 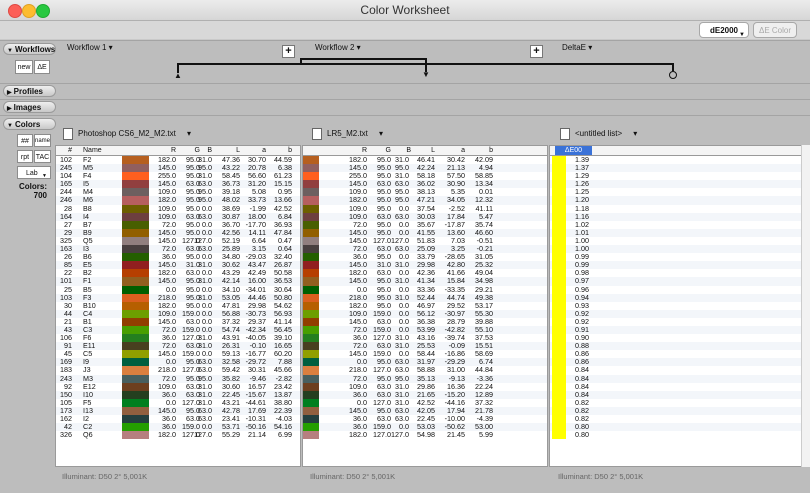 What do you see at coordinates (536, 51) in the screenshot?
I see `add-workflow-2-button: +` at bounding box center [536, 51].